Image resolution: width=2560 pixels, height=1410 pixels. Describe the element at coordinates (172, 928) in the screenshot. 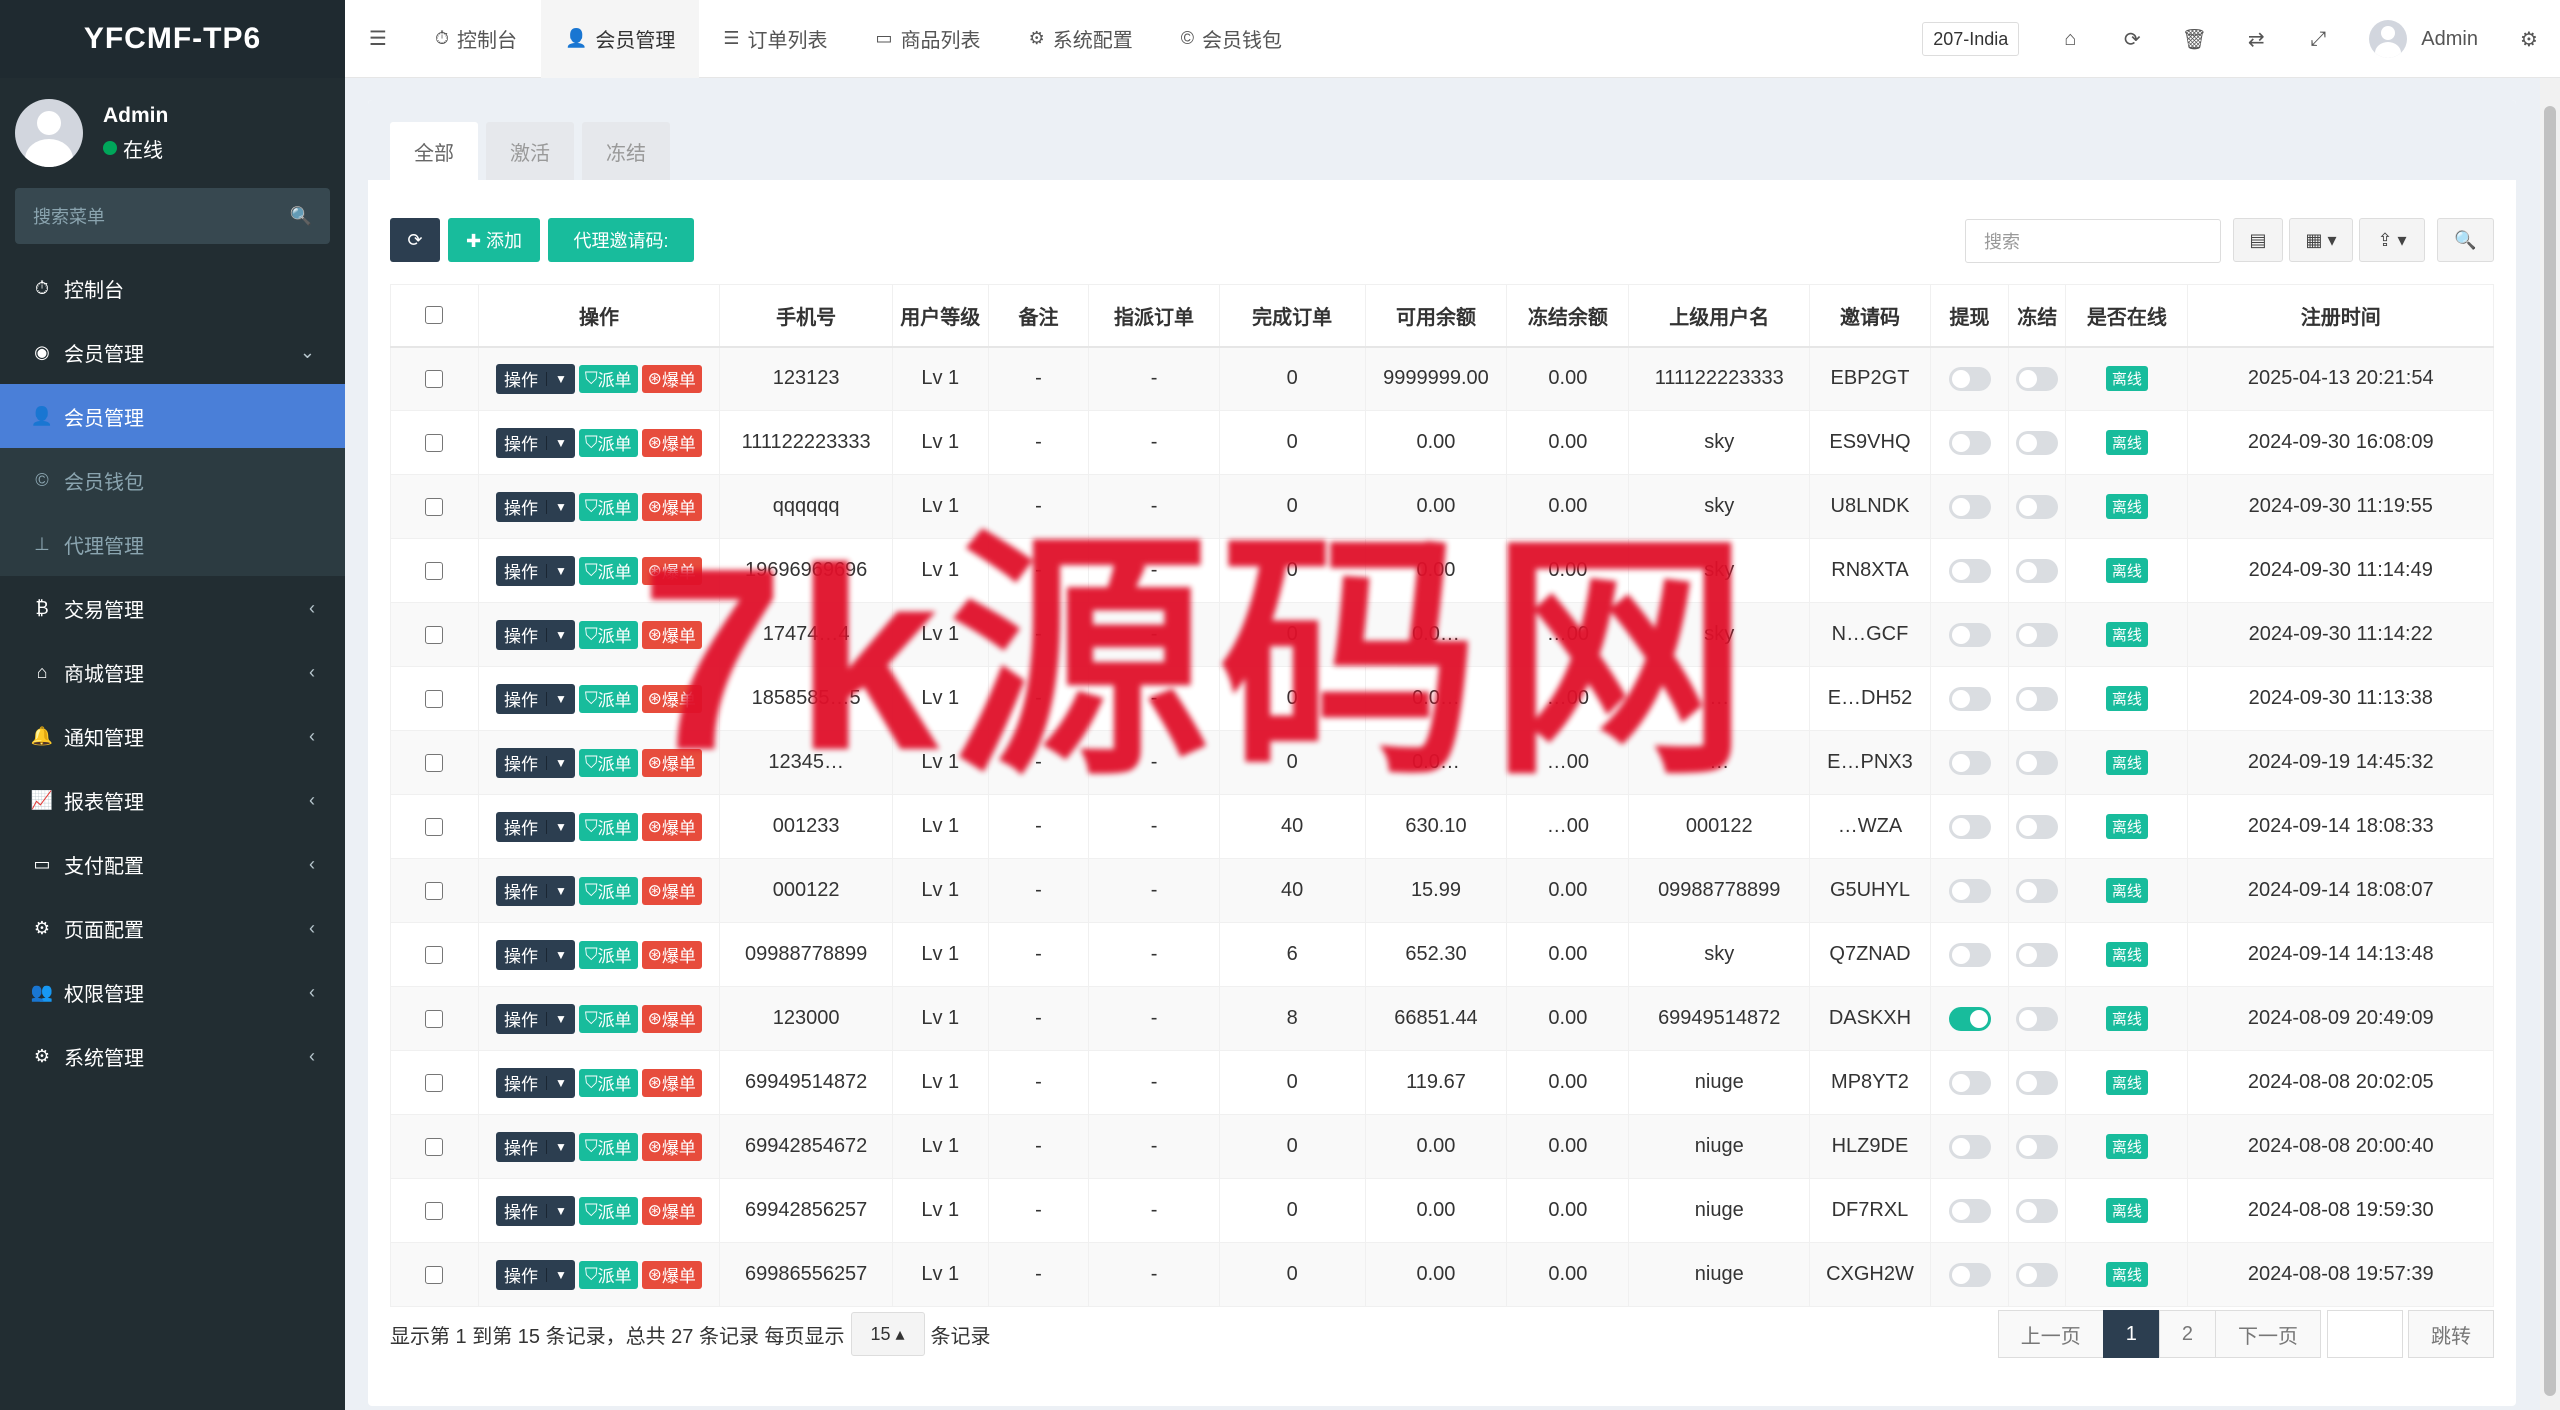

I see `sidebar-item-10: ⚙ 页面配置 ‹` at that location.